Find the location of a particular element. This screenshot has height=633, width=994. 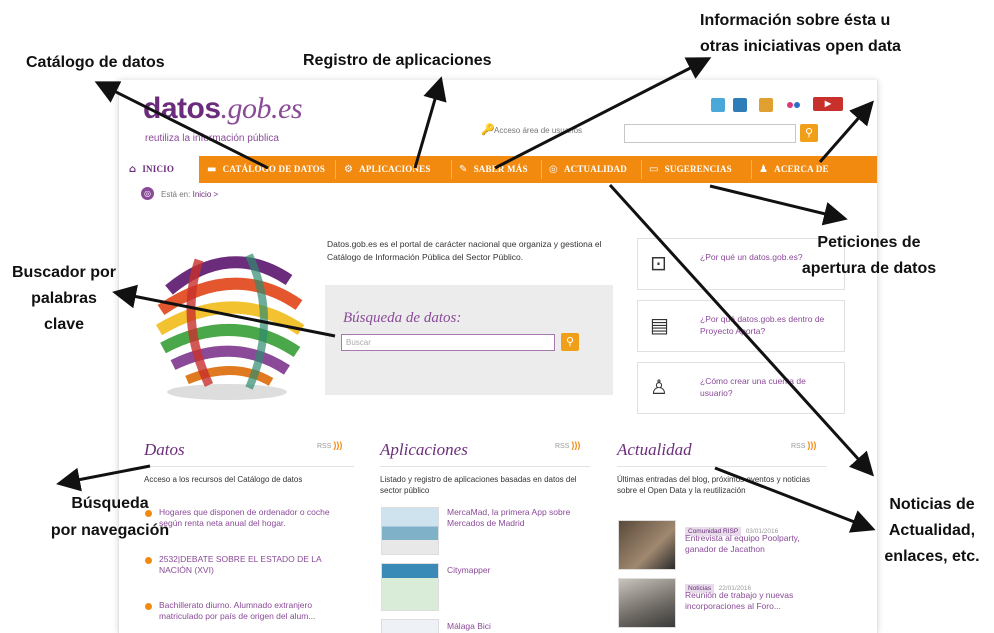

app-item: Málaga Bici is located at coordinates (517, 626).